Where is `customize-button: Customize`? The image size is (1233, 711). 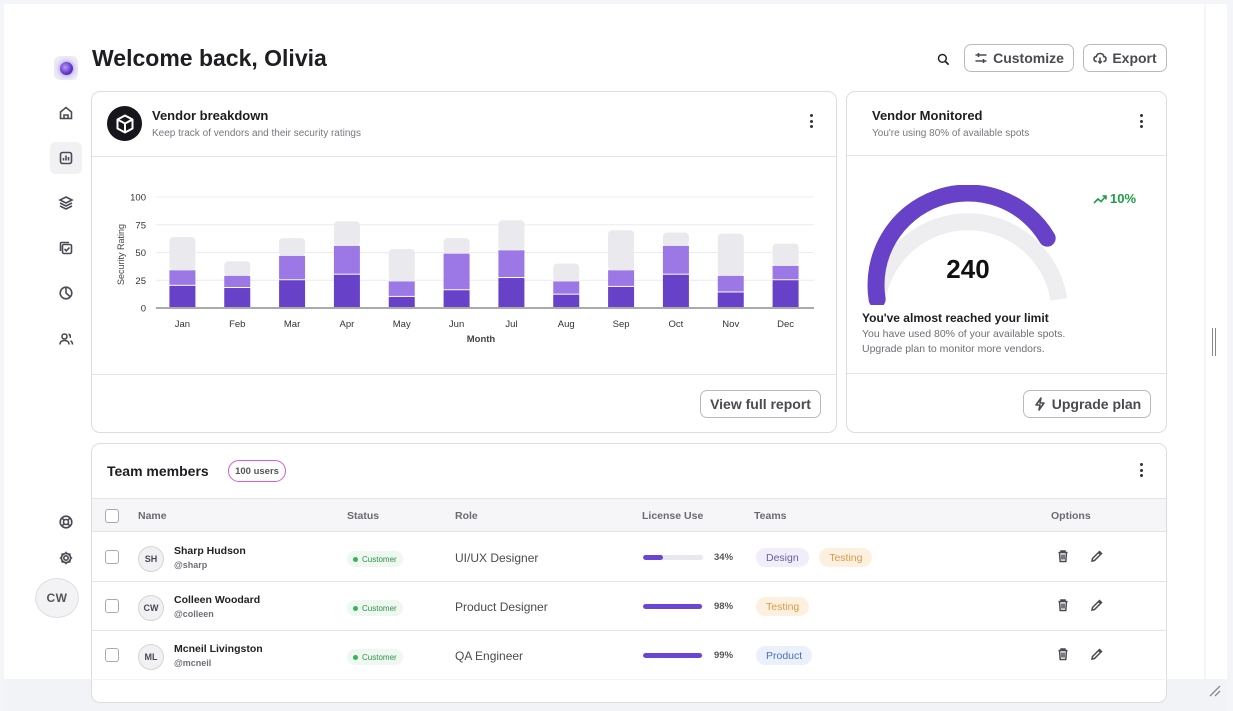
customize-button: Customize is located at coordinates (1019, 58).